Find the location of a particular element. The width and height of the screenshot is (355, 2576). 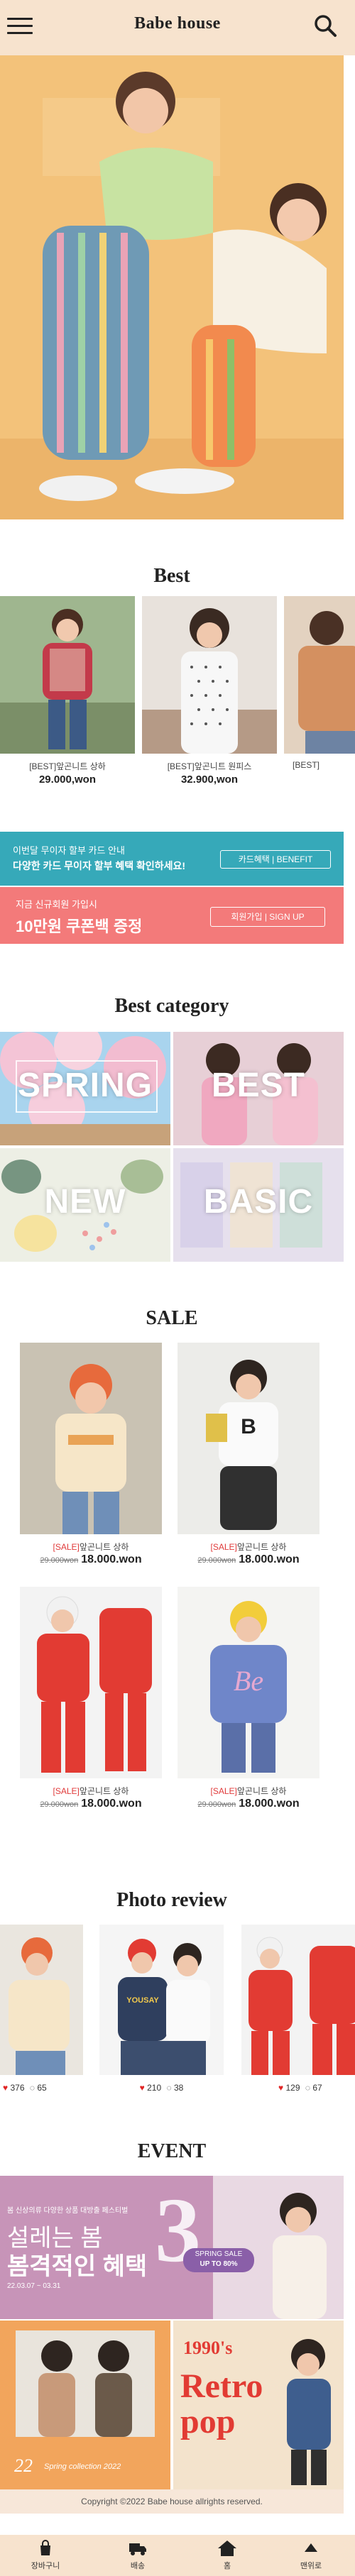

review-stats: ♥ 376 ◌ 65 is located at coordinates (41, 2088).